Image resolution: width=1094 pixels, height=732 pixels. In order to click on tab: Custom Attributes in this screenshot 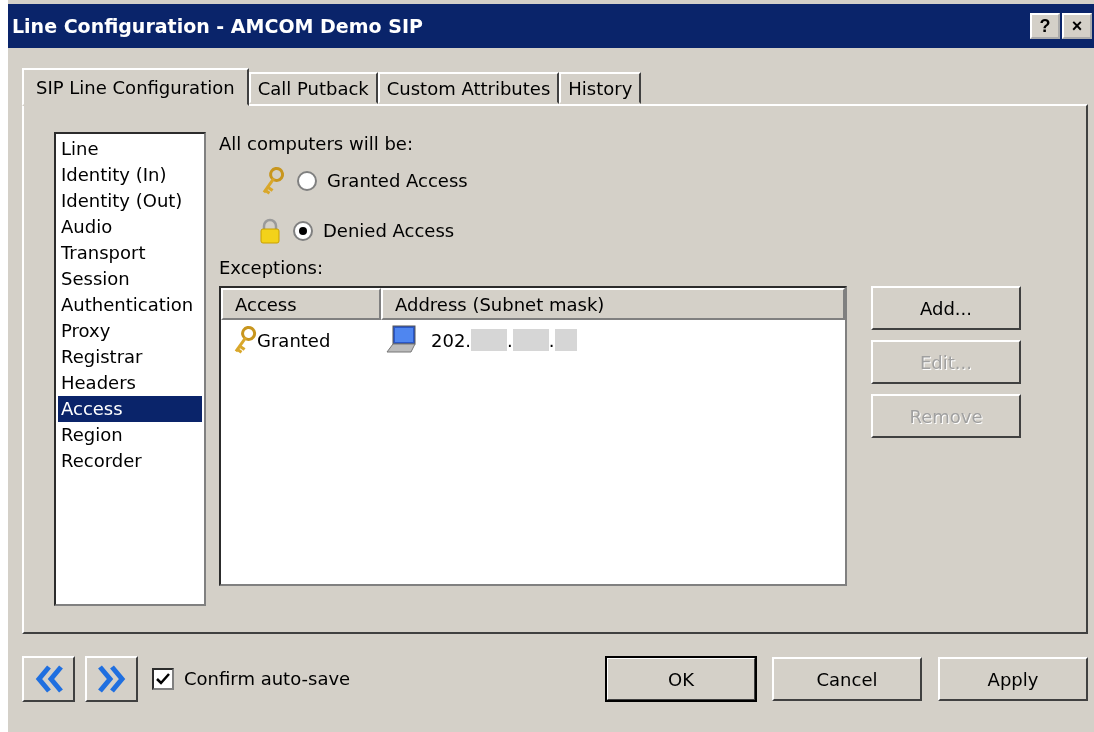, I will do `click(468, 88)`.